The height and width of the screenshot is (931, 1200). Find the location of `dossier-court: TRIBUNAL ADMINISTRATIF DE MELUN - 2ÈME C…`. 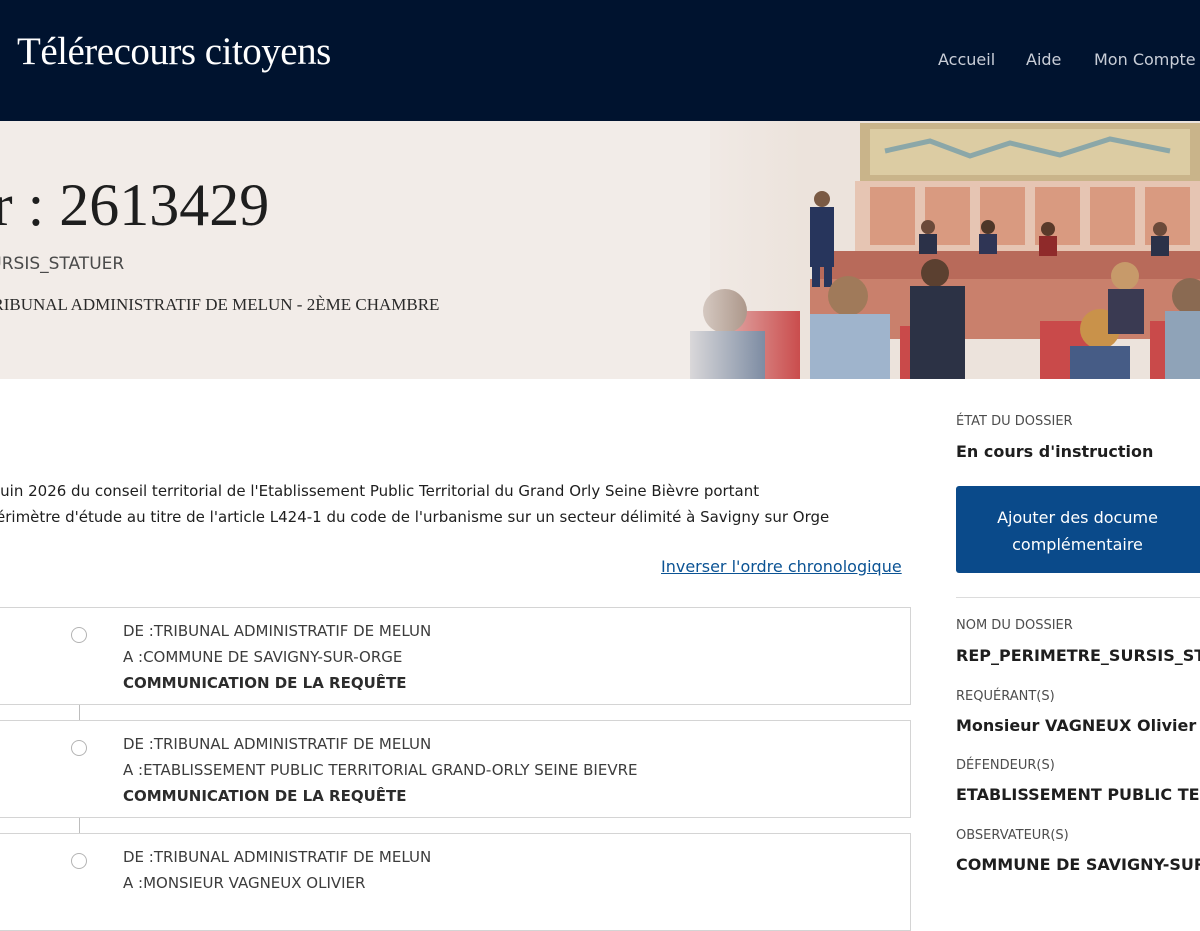

dossier-court: TRIBUNAL ADMINISTRATIF DE MELUN - 2ÈME C… is located at coordinates (220, 304).